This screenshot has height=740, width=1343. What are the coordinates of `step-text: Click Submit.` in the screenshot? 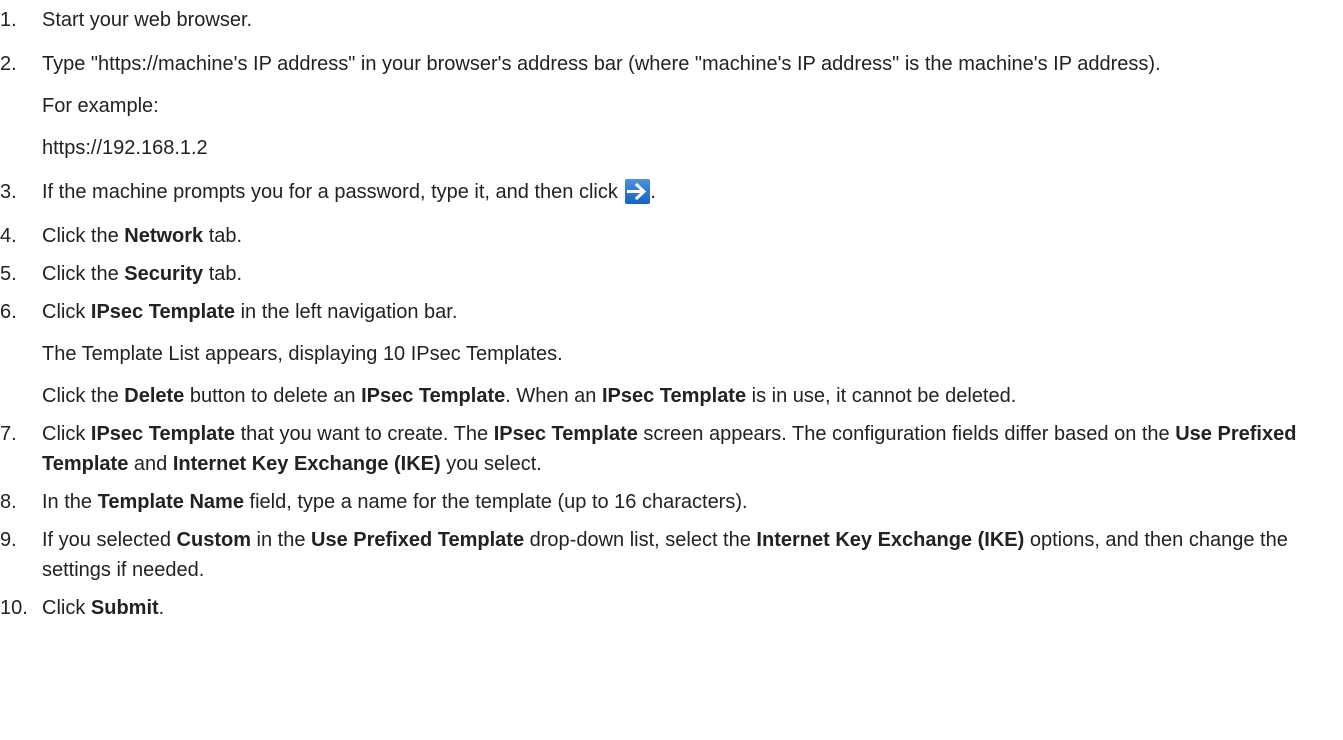 It's located at (682, 608).